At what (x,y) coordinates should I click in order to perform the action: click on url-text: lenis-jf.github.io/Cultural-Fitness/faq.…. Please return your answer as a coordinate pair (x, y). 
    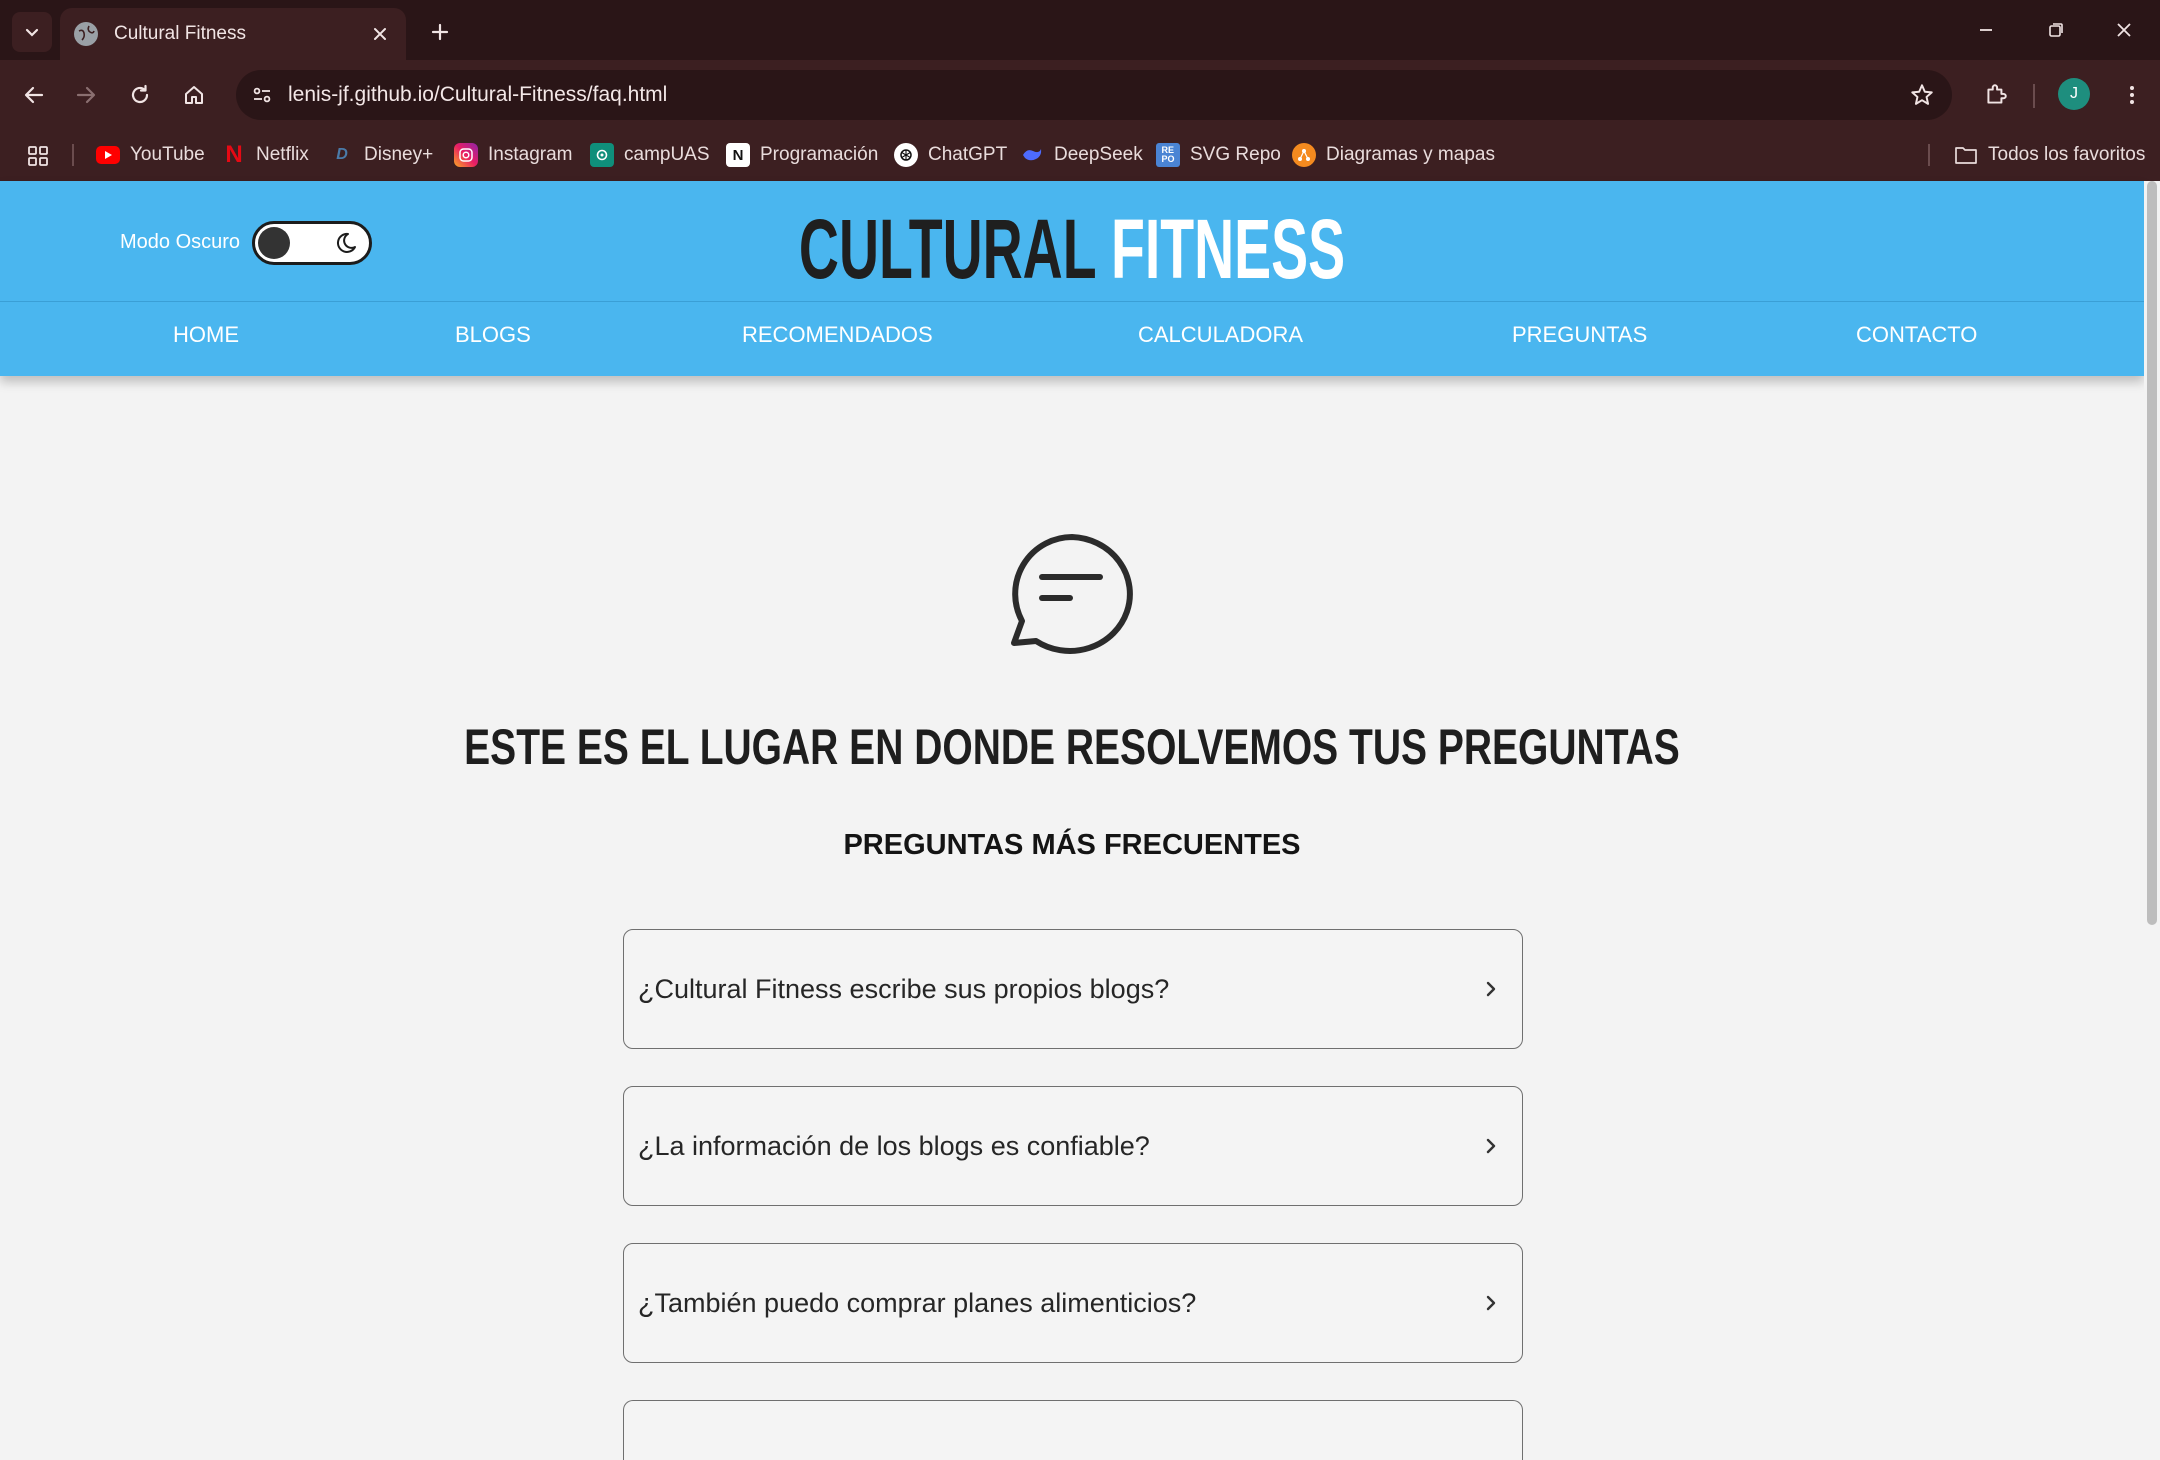
    Looking at the image, I should click on (1094, 95).